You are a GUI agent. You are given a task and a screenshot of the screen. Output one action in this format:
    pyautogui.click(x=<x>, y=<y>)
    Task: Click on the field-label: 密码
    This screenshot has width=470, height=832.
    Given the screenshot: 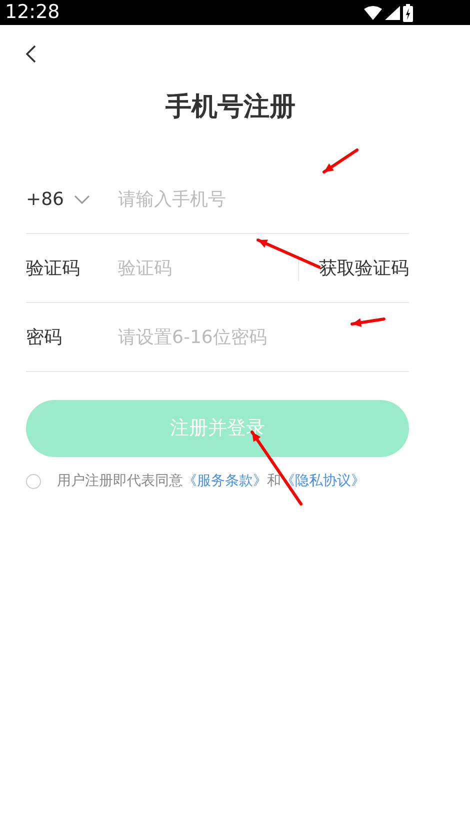 What is the action you would take?
    pyautogui.click(x=44, y=338)
    